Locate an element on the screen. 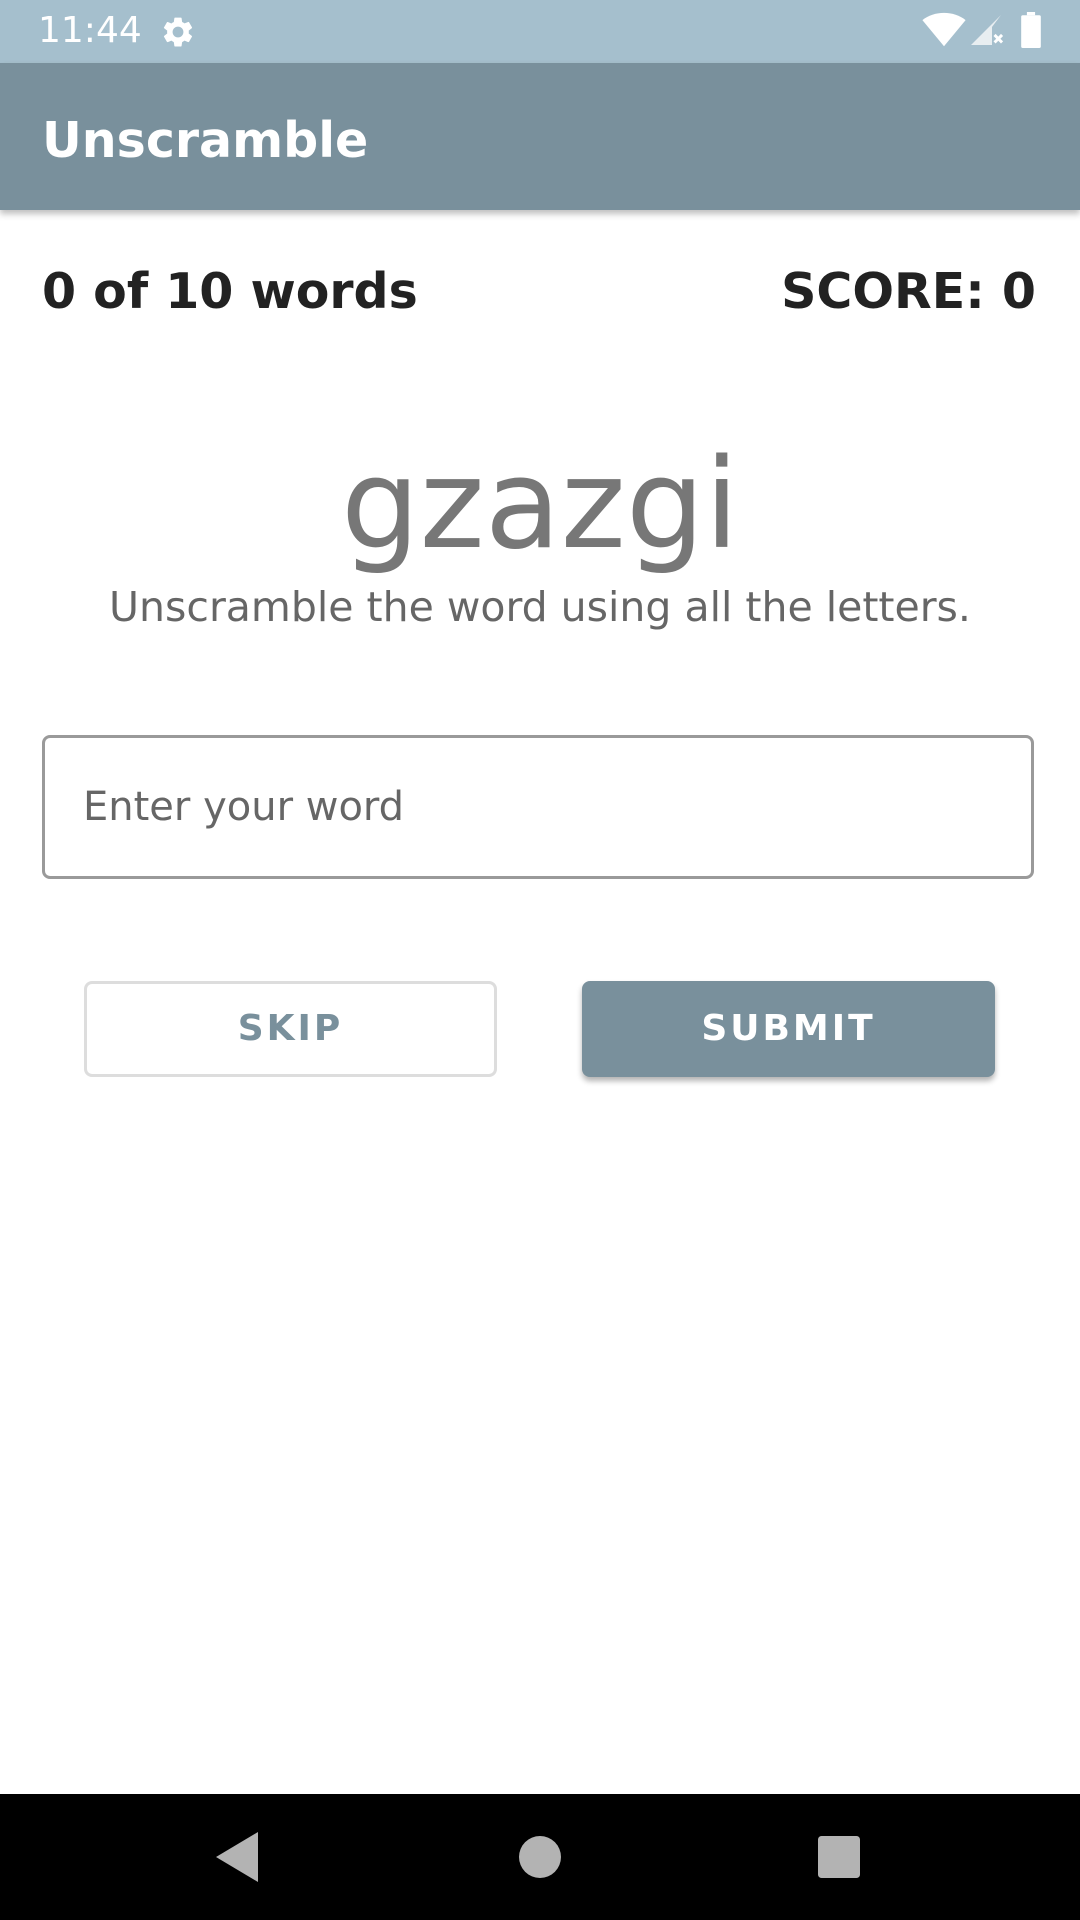 This screenshot has height=1920, width=1080. scrambled-word: gzazgi is located at coordinates (540, 505).